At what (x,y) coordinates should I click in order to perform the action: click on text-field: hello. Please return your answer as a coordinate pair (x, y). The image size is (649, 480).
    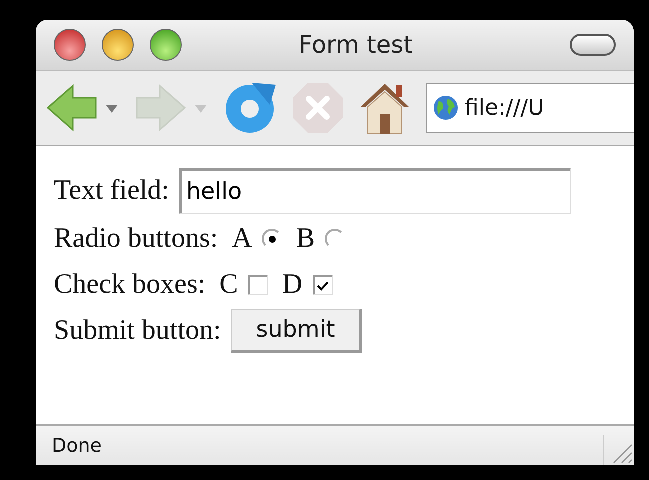
    Looking at the image, I should click on (375, 191).